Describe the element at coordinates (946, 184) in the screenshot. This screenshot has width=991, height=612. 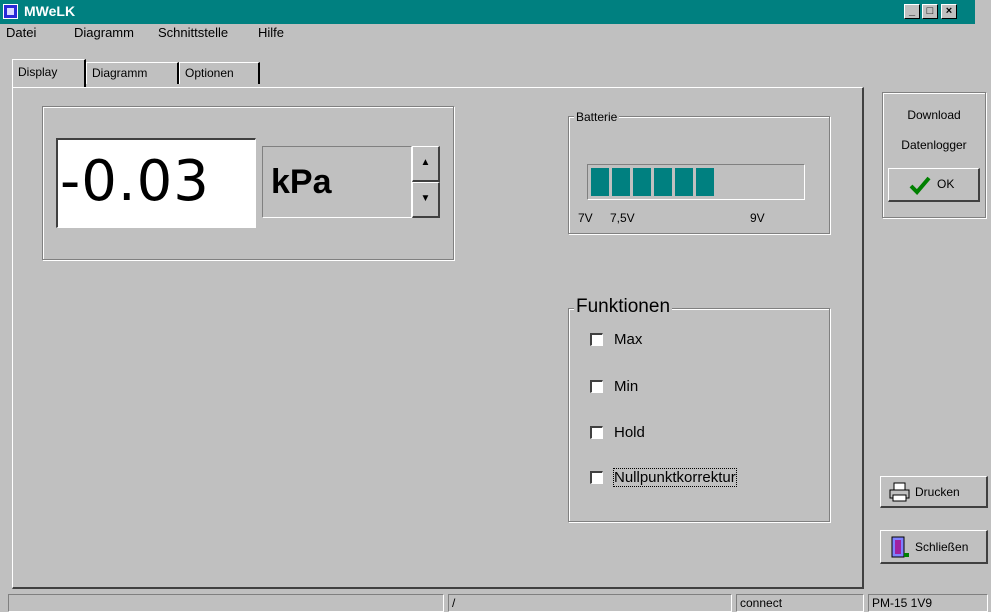
I see `ok-label: OK` at that location.